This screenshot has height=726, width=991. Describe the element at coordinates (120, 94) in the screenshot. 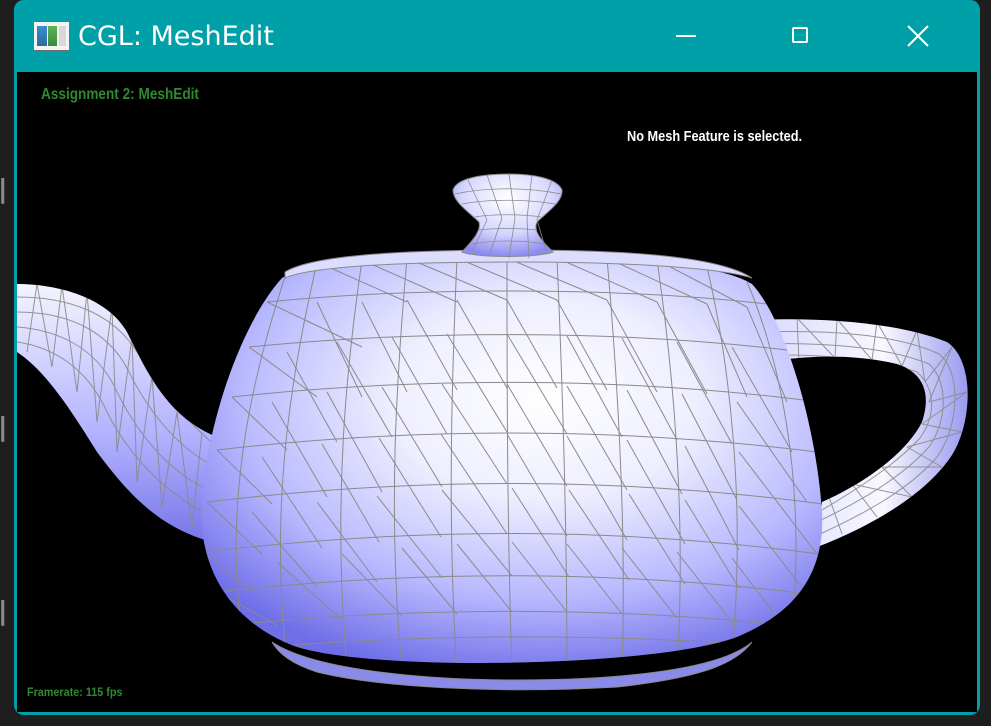

I see `hud-assignment-title: Assignment 2: MeshEdit` at that location.